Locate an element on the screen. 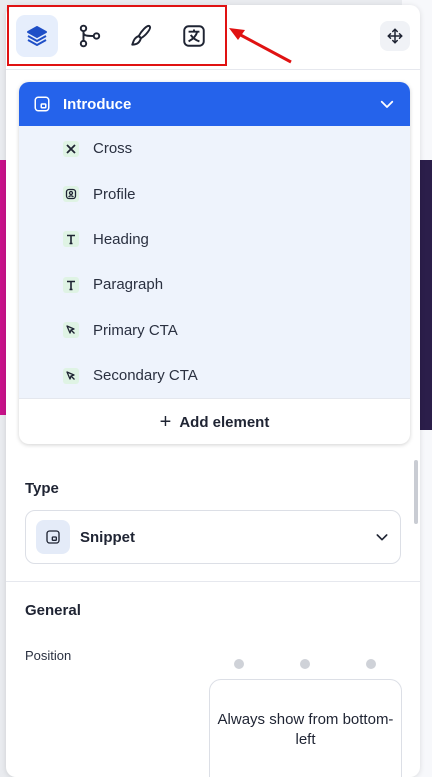 Image resolution: width=432 pixels, height=777 pixels. add-element-button: + Add element is located at coordinates (214, 421).